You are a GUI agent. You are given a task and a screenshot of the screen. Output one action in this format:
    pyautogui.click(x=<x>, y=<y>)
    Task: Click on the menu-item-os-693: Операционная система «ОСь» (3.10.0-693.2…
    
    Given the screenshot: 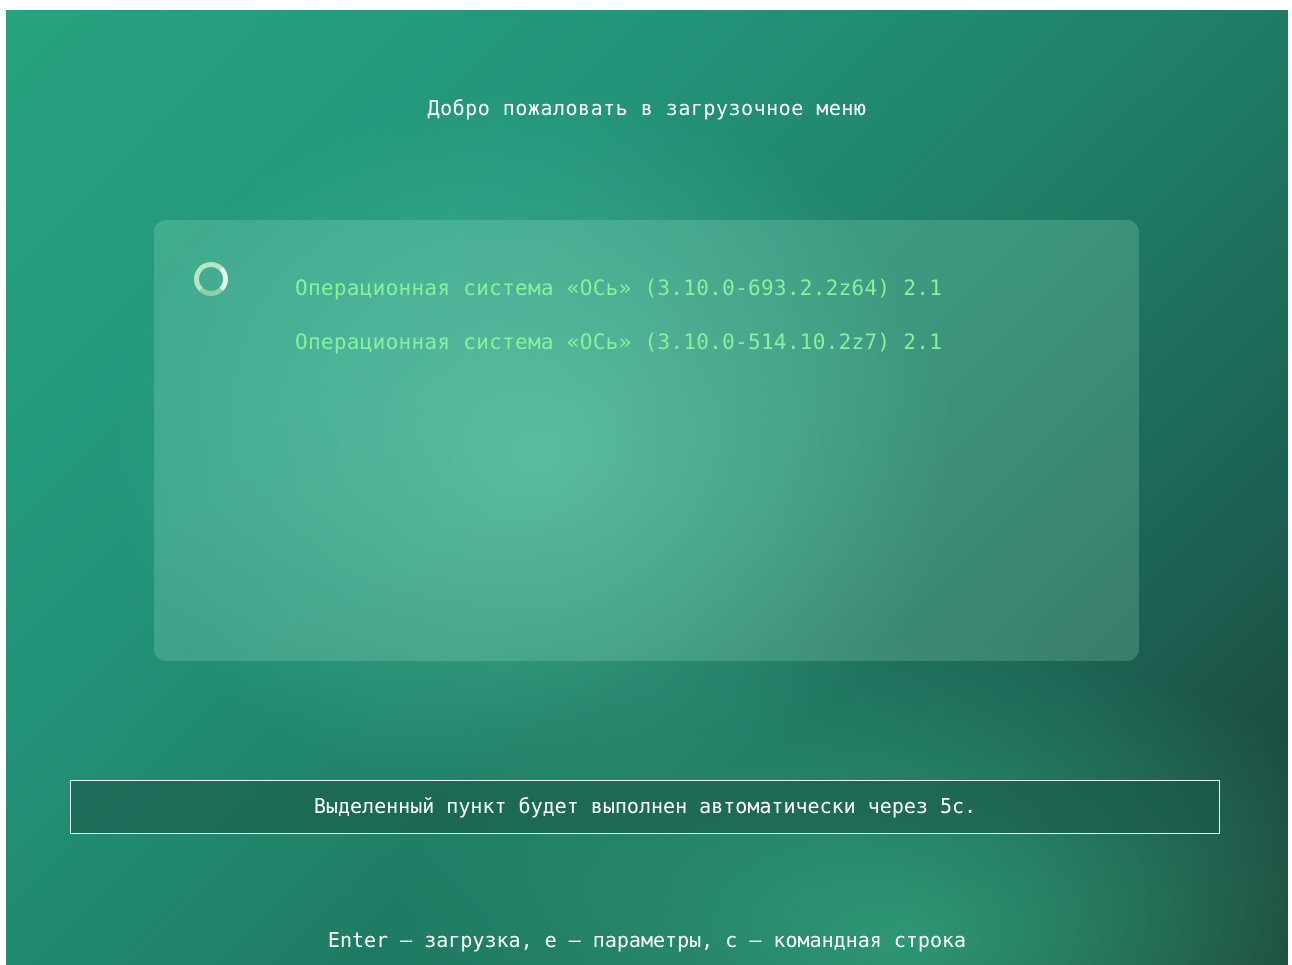 What is the action you would take?
    pyautogui.click(x=618, y=288)
    